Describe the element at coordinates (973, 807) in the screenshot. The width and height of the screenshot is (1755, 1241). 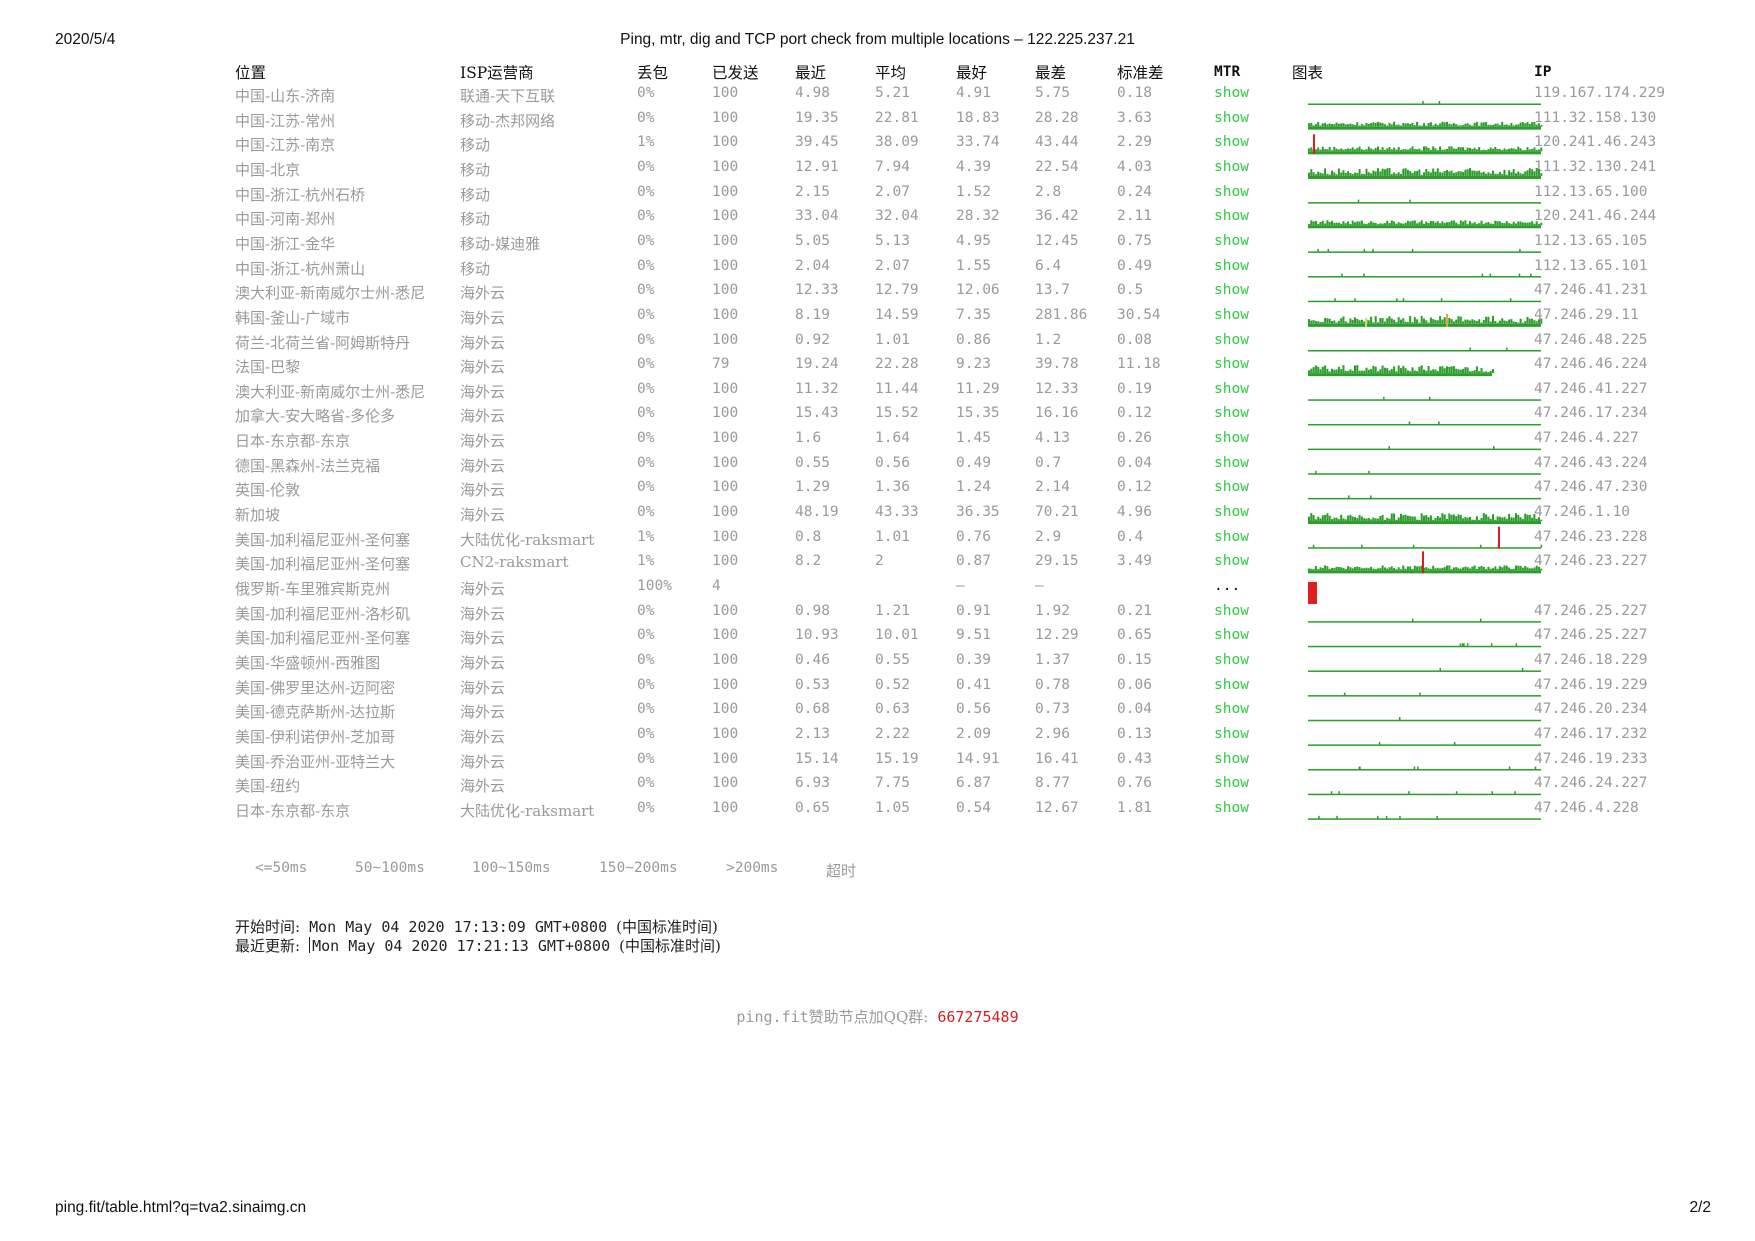
I see `cell-best: 0.54` at that location.